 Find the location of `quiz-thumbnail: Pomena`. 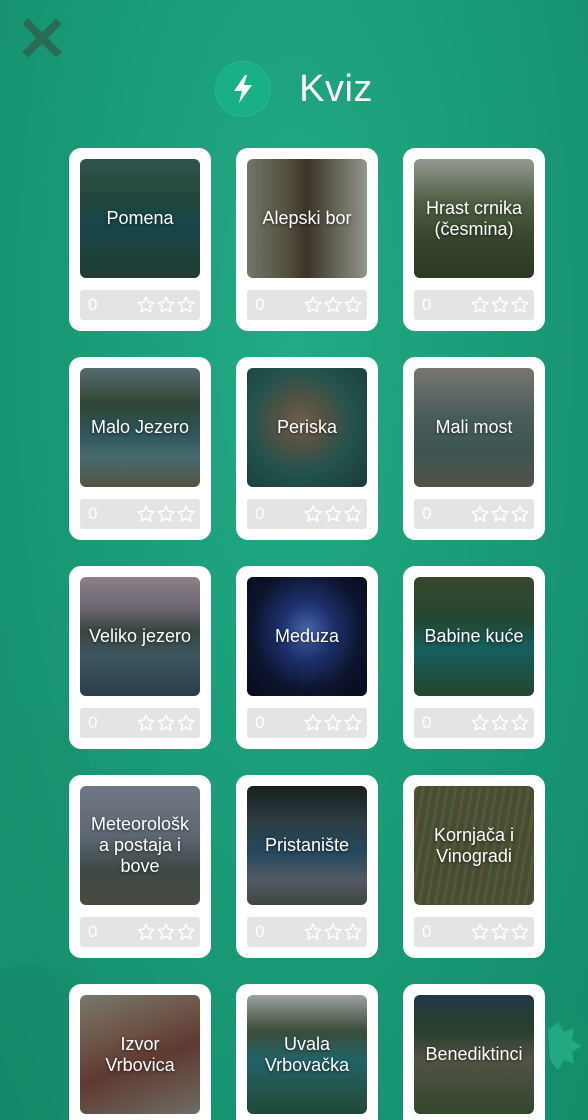

quiz-thumbnail: Pomena is located at coordinates (140, 218).